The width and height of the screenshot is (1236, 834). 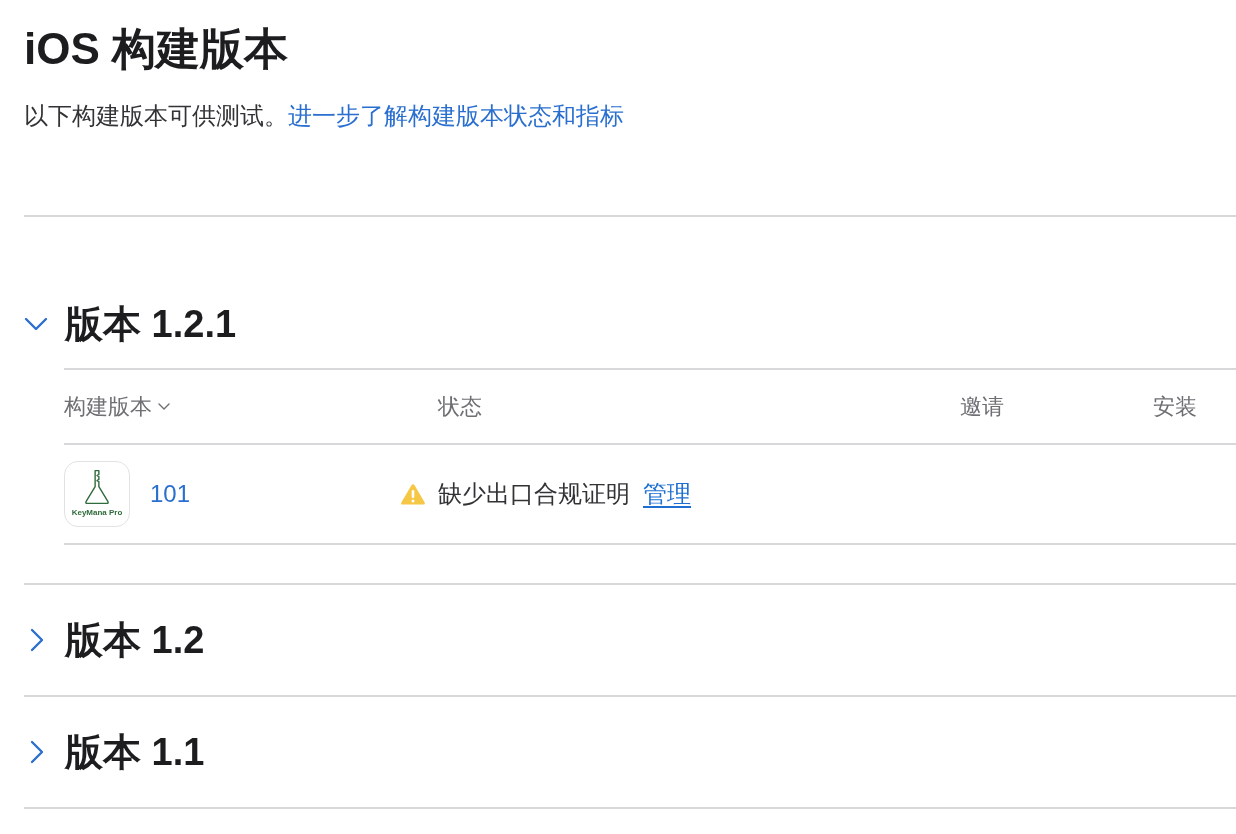 I want to click on page-description: 以下构建版本可供测试。进一步了解构建版本状态和指标, so click(x=324, y=116).